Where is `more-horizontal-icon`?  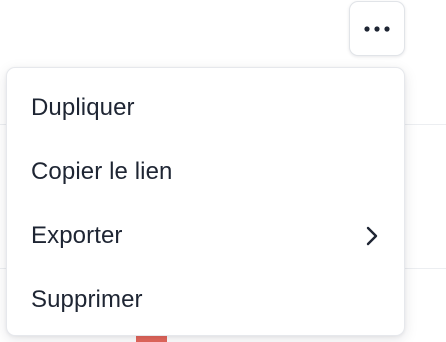 more-horizontal-icon is located at coordinates (377, 29).